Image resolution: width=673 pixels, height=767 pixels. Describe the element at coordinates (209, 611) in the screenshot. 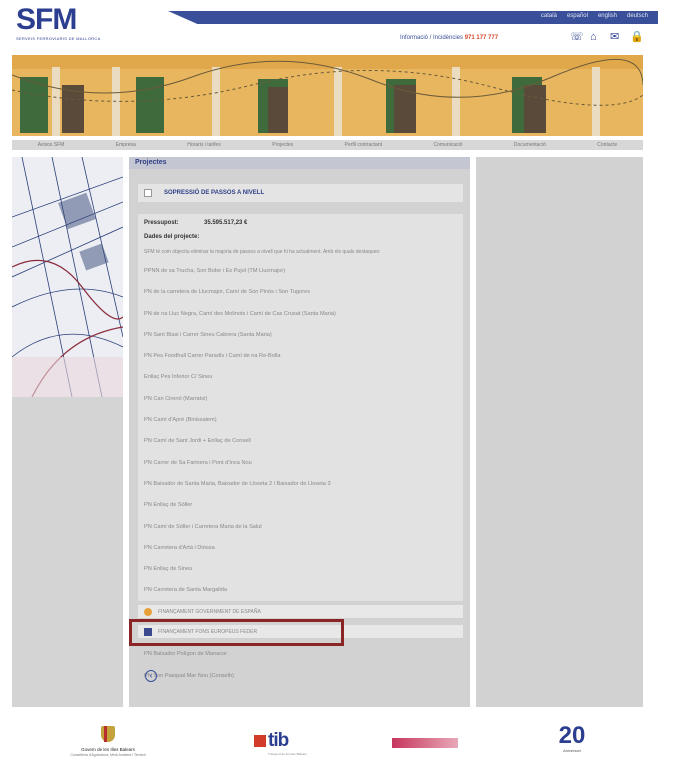

I see `financing-spain-label: FINANÇAMENT GOVERNMENT DE ESPAÑA` at that location.